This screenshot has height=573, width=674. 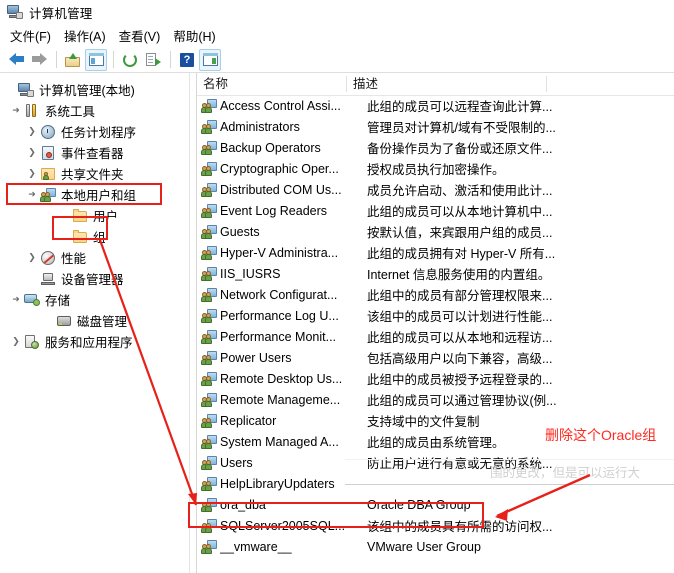 What do you see at coordinates (447, 84) in the screenshot?
I see `column-header-description: 描述` at bounding box center [447, 84].